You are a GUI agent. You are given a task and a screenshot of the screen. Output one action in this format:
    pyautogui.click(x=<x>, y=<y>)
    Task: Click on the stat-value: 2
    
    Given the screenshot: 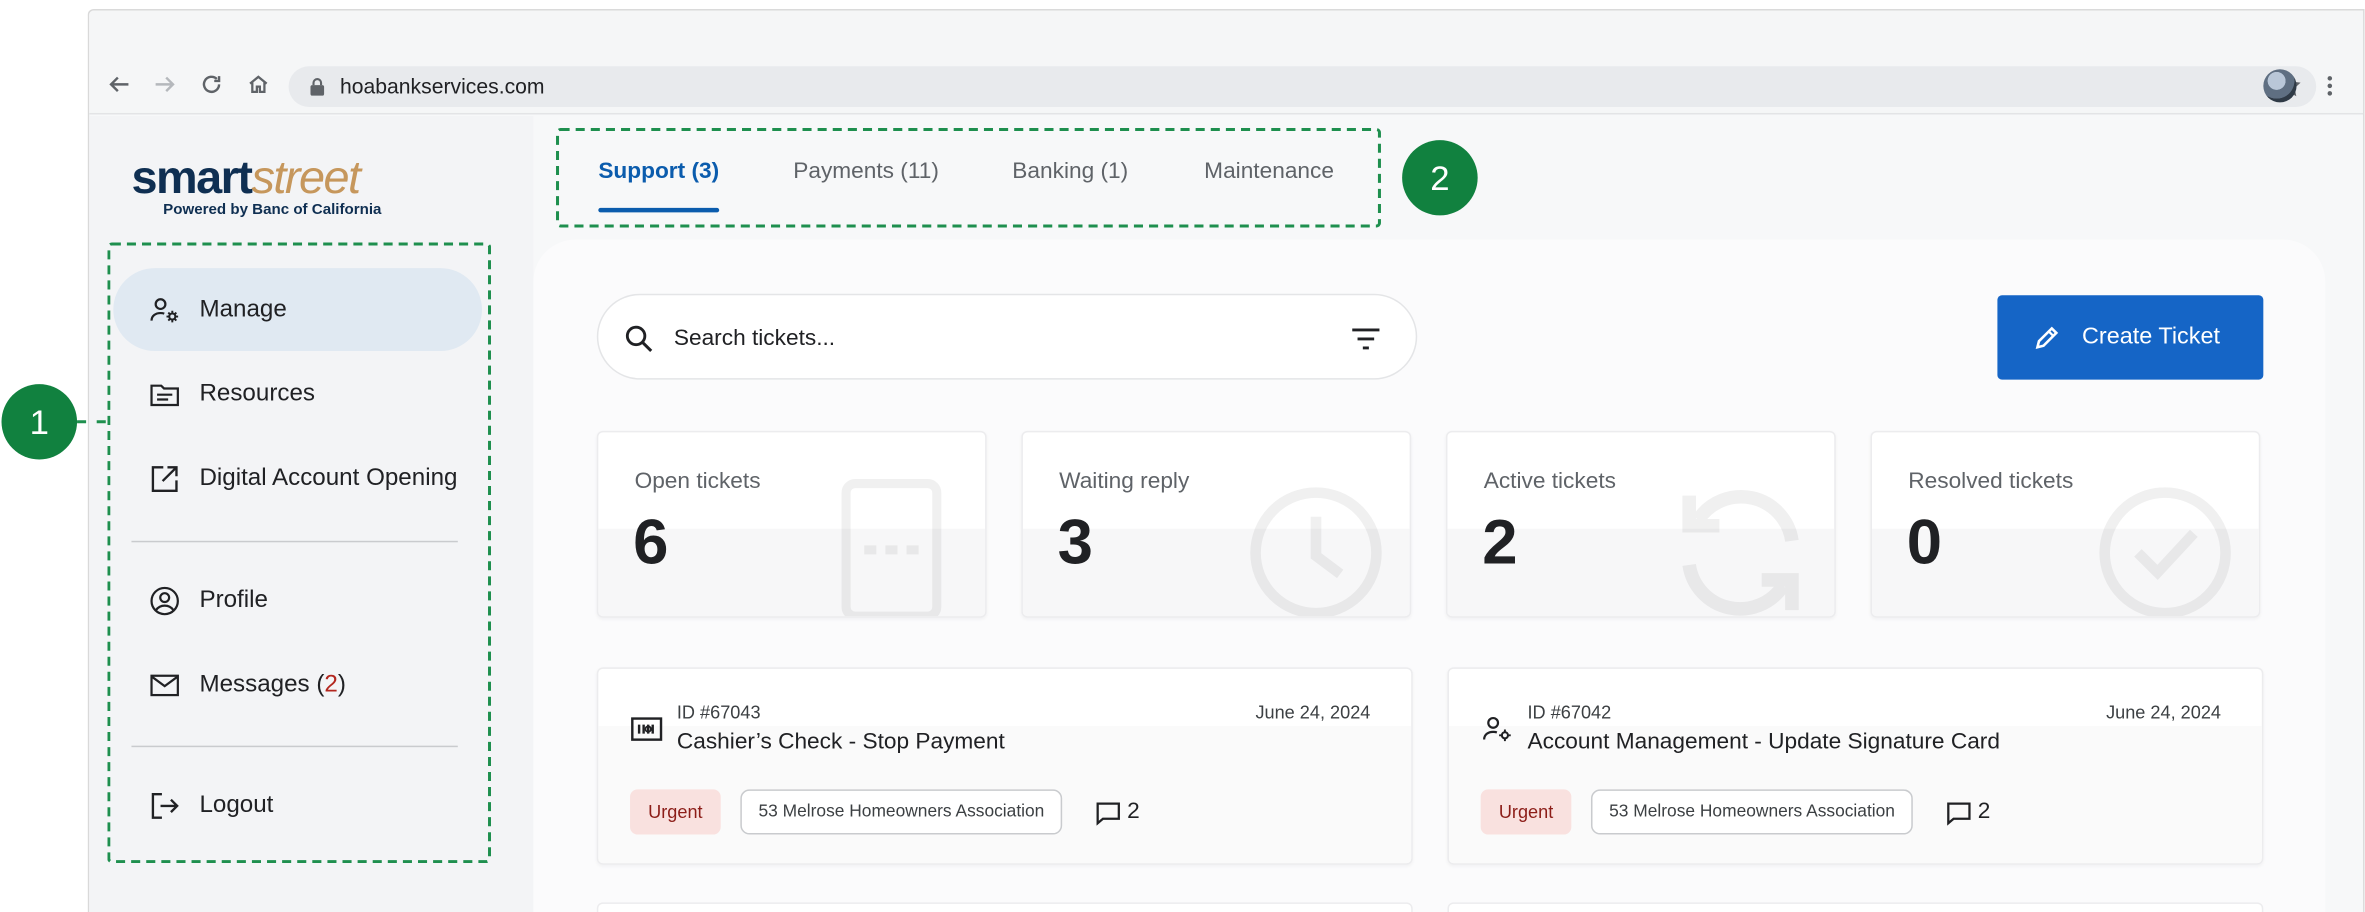 What is the action you would take?
    pyautogui.click(x=1500, y=541)
    